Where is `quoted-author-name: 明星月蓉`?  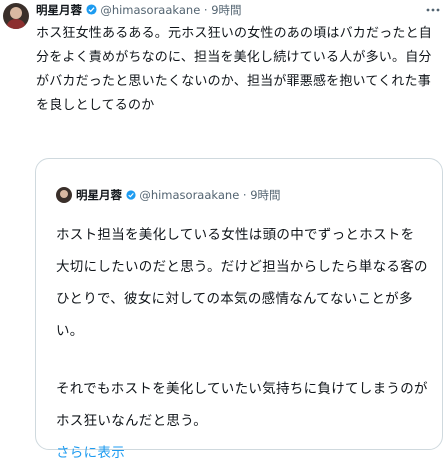 quoted-author-name: 明星月蓉 is located at coordinates (99, 195).